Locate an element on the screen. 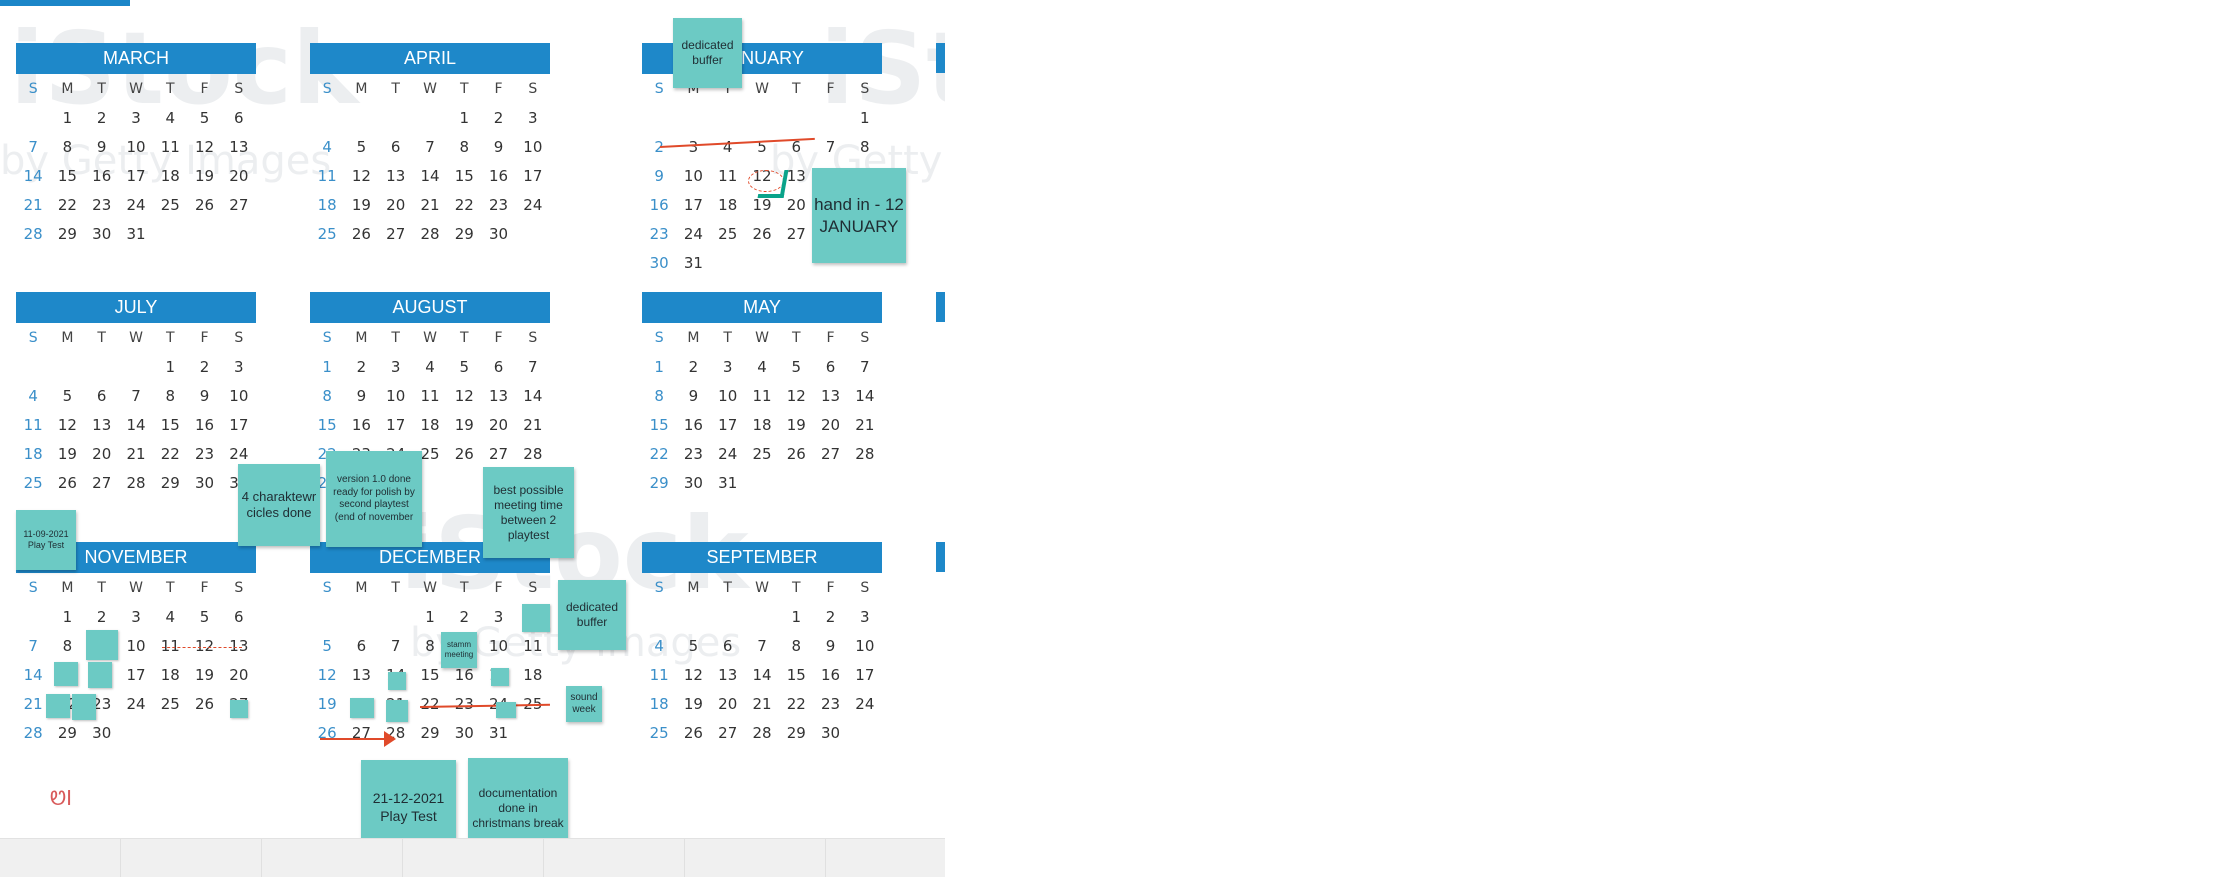 Image resolution: width=2232 pixels, height=877 pixels. day-cell: 10 is located at coordinates (865, 645).